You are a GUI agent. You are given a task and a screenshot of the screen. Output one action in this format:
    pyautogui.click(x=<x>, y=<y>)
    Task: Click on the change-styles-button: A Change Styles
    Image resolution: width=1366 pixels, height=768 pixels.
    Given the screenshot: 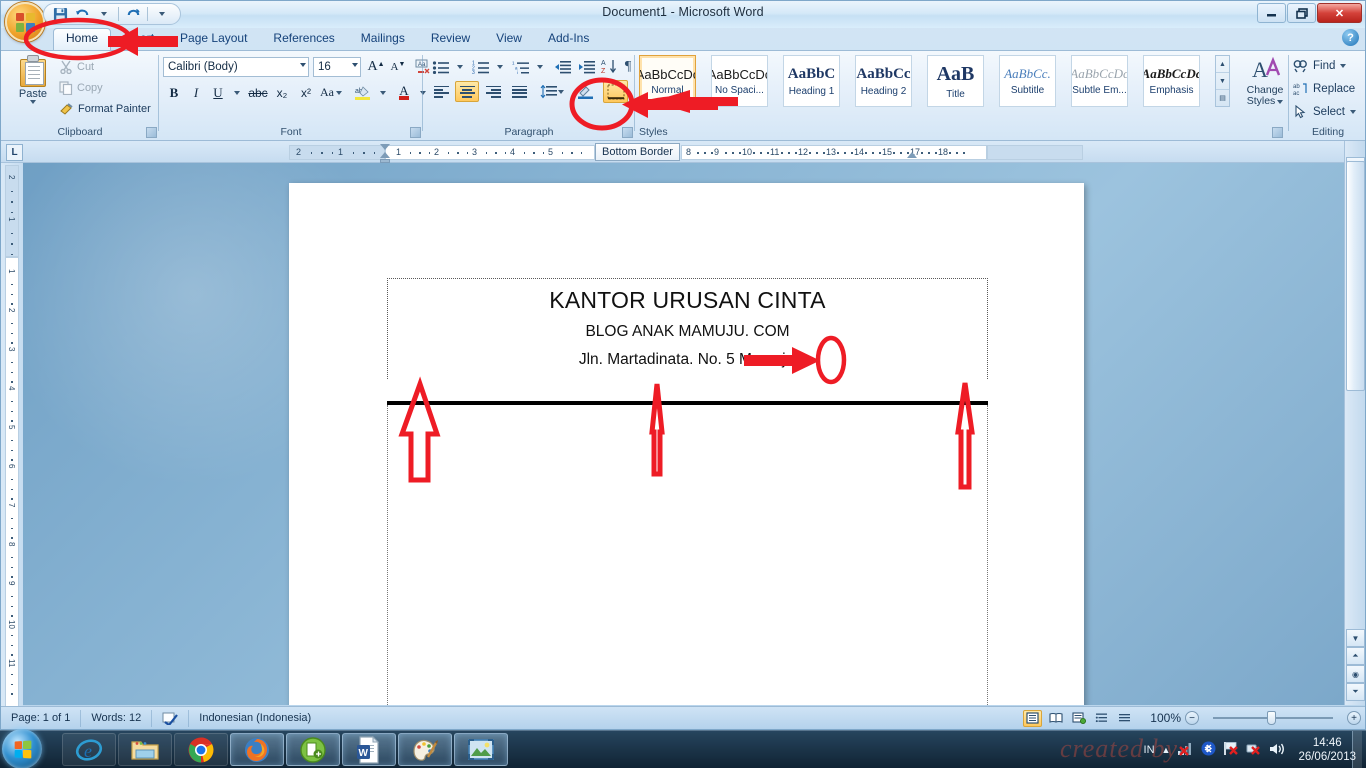 What is the action you would take?
    pyautogui.click(x=1265, y=88)
    